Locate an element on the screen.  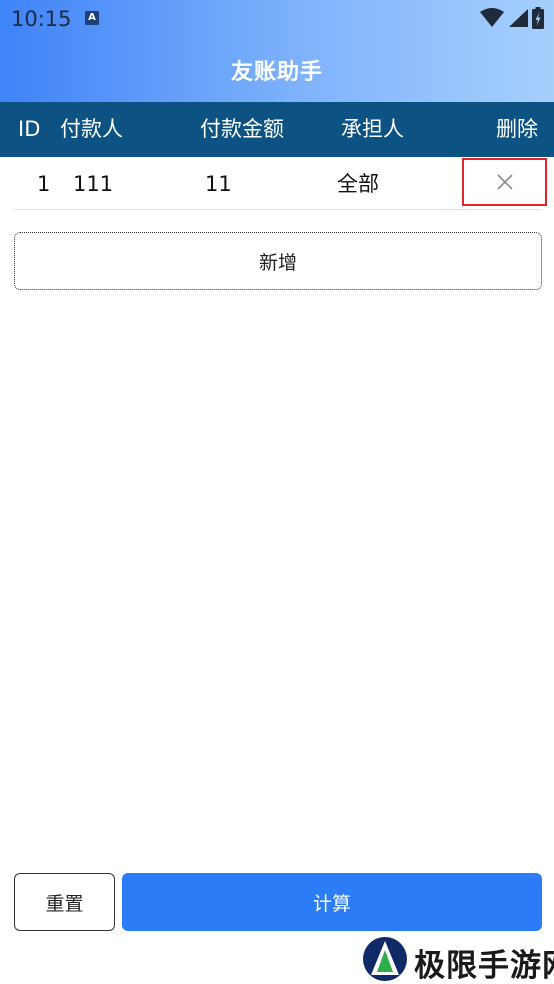
watermark-logo-icon is located at coordinates (385, 959).